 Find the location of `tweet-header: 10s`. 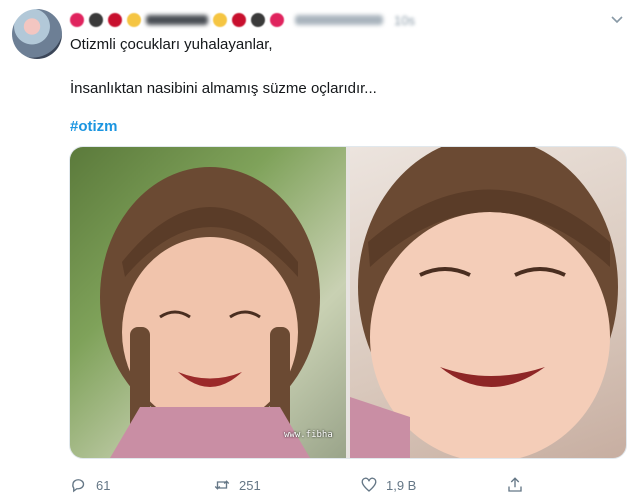

tweet-header: 10s is located at coordinates (242, 20).